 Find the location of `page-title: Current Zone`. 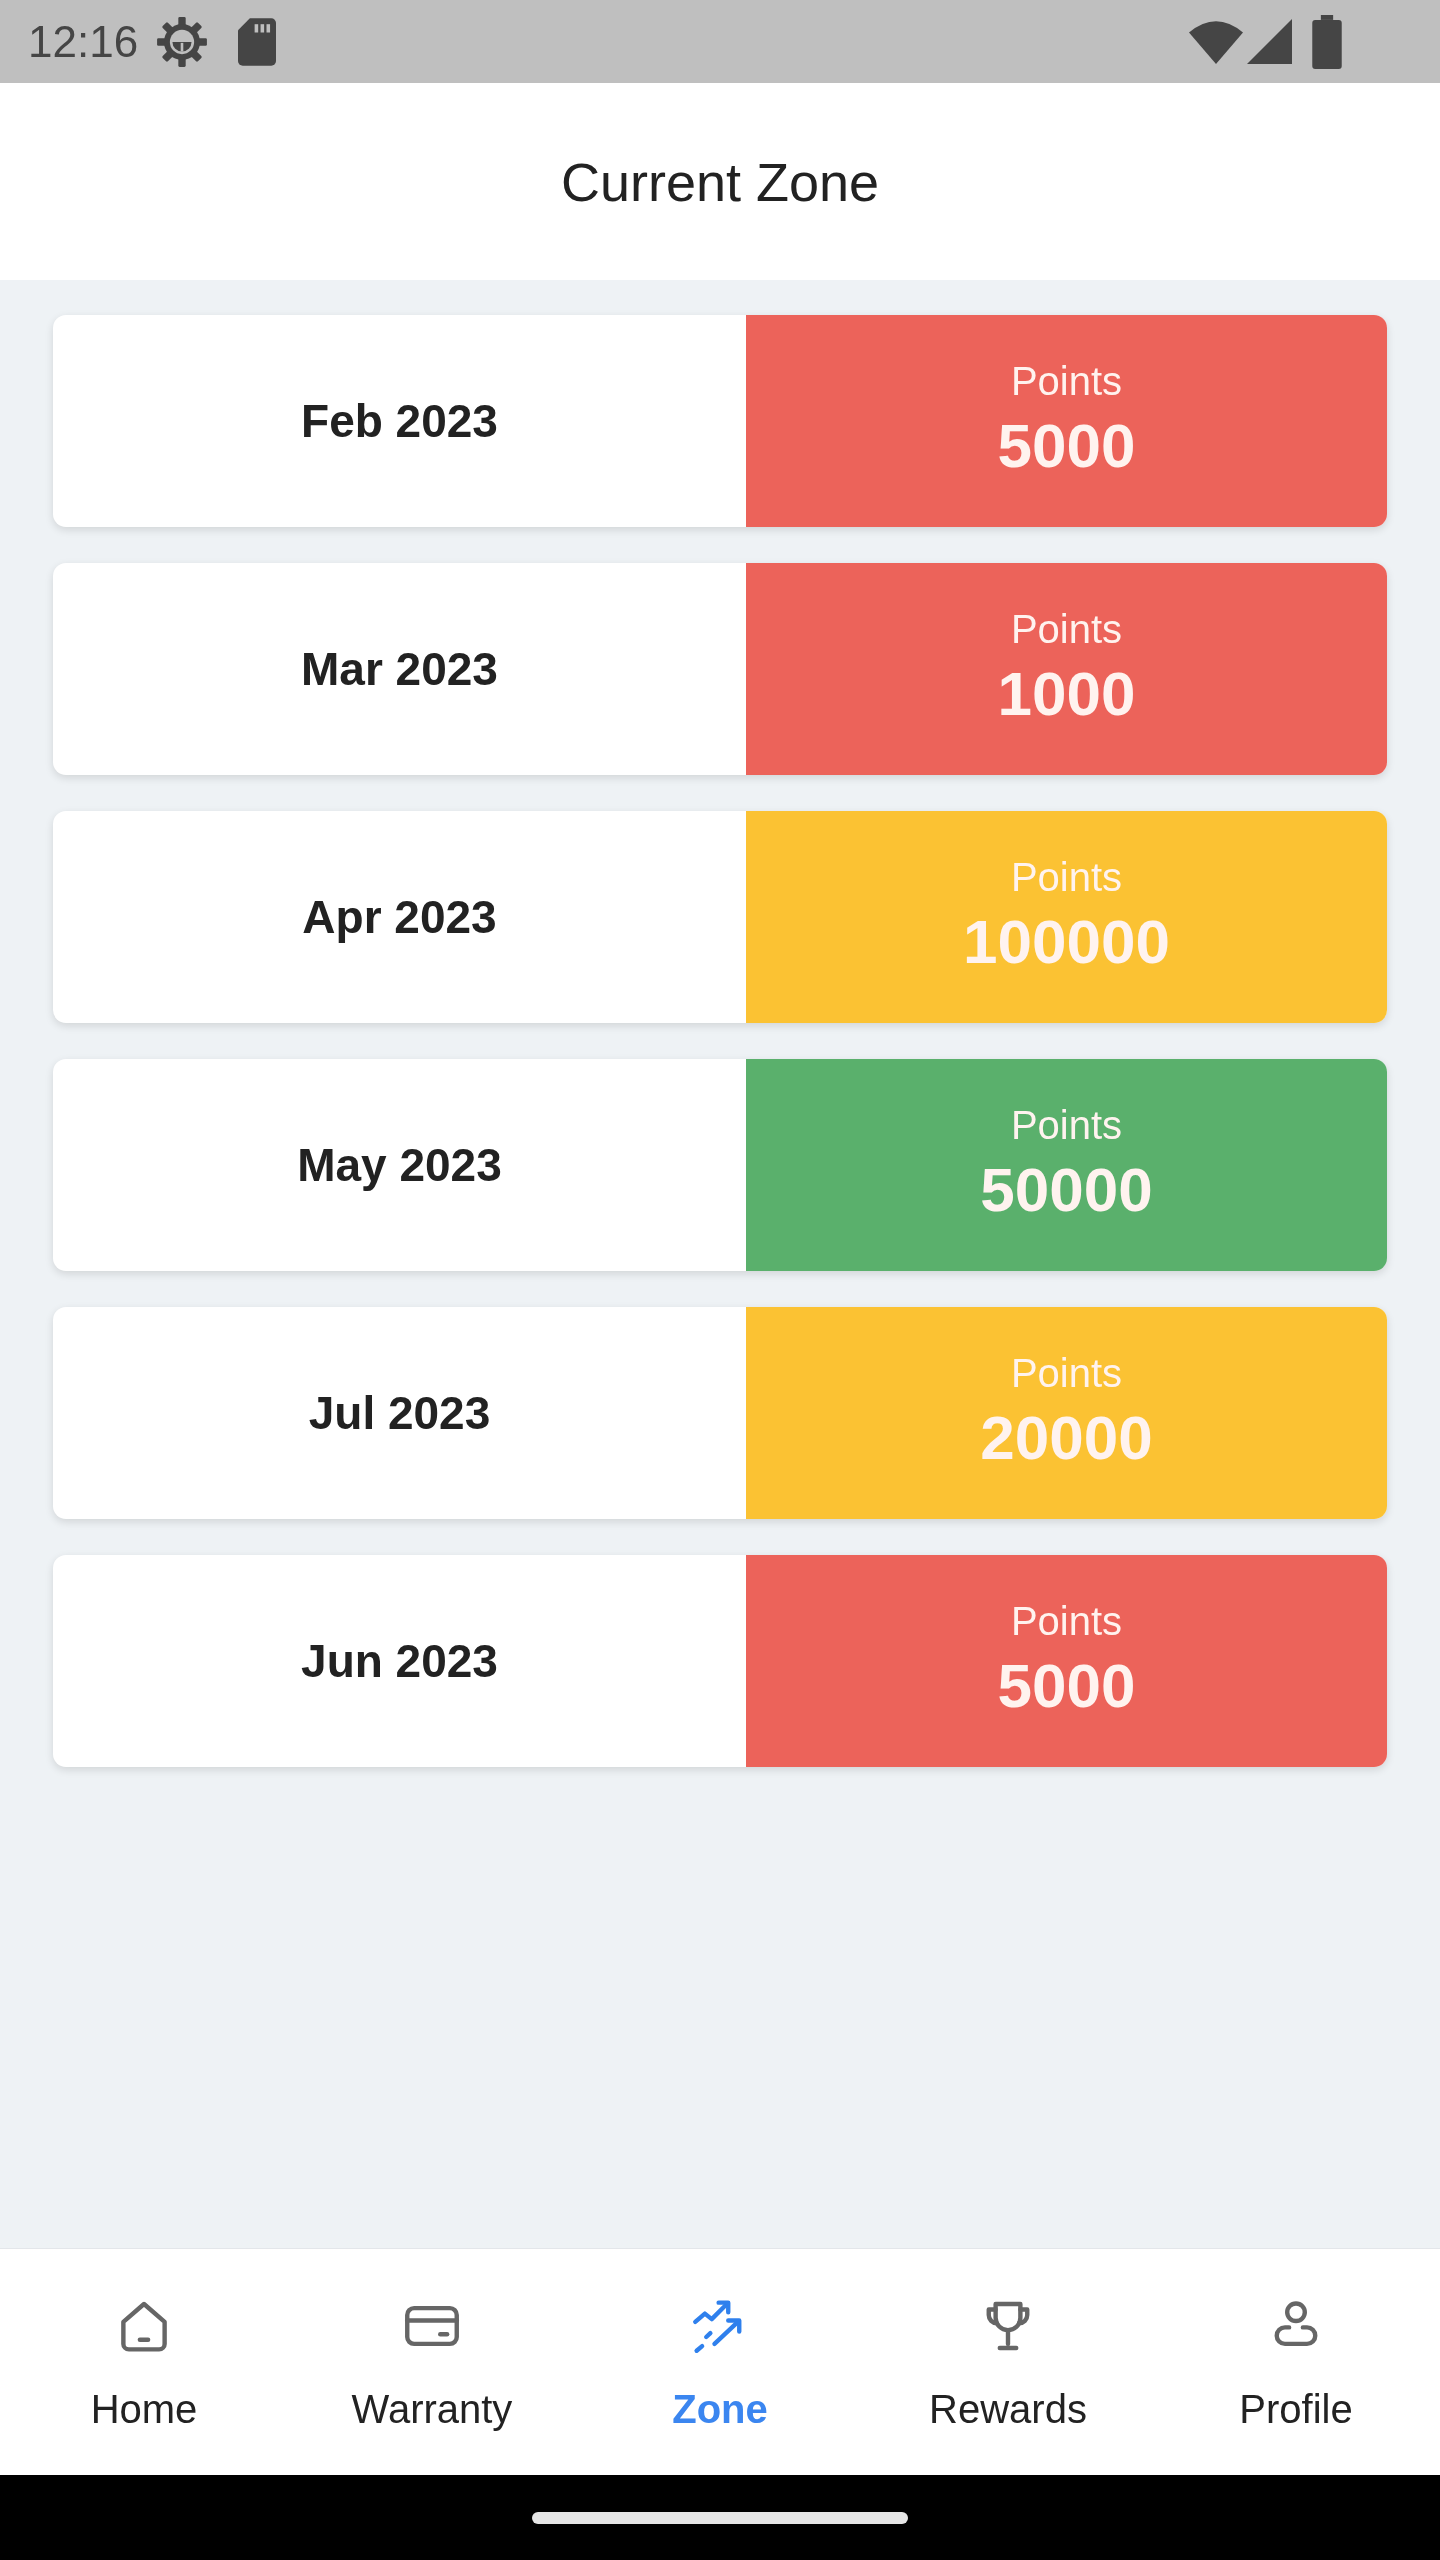

page-title: Current Zone is located at coordinates (720, 181).